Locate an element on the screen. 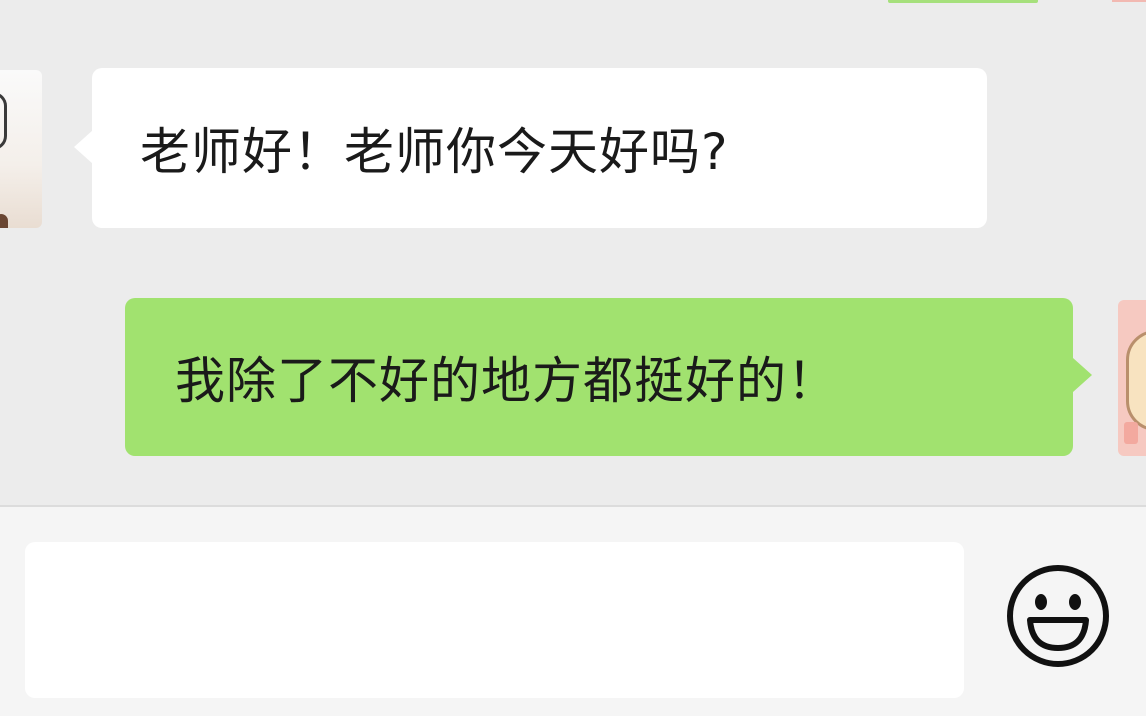 Image resolution: width=1146 pixels, height=716 pixels. contact-avatar is located at coordinates (21, 149).